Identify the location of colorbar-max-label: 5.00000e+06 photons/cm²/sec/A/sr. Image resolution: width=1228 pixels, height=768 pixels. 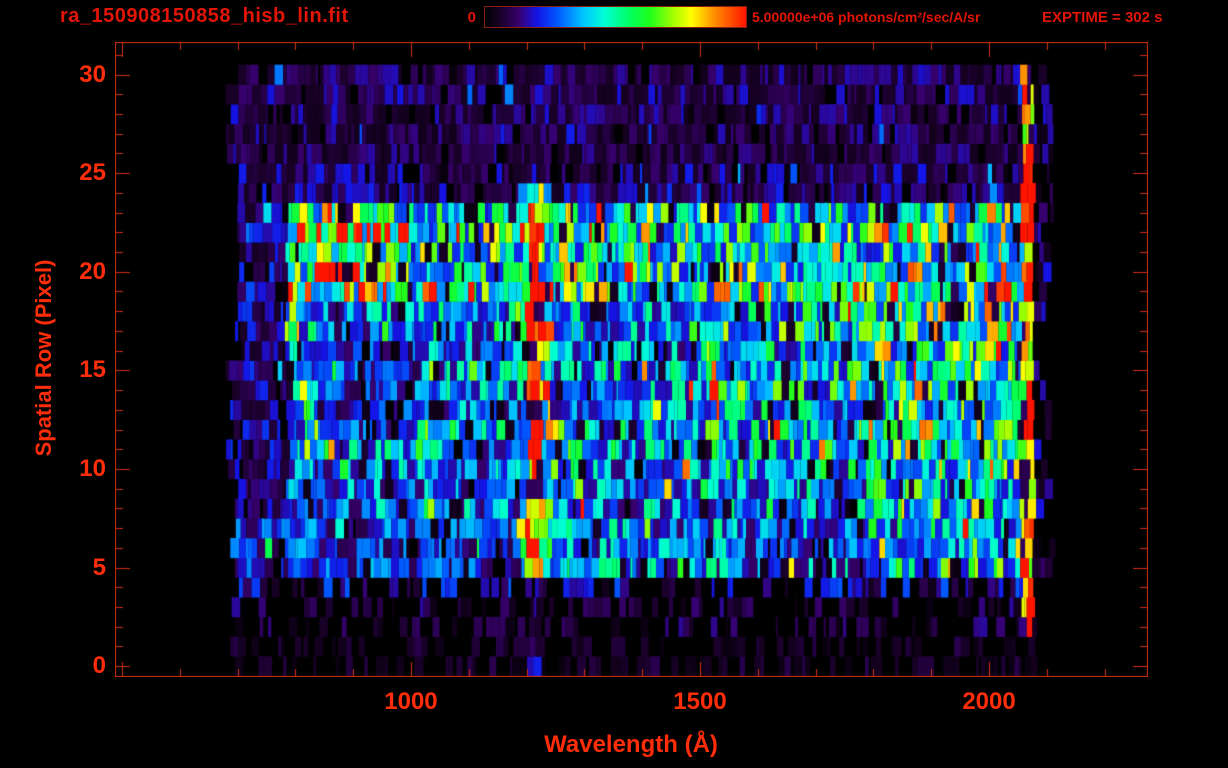
(866, 17).